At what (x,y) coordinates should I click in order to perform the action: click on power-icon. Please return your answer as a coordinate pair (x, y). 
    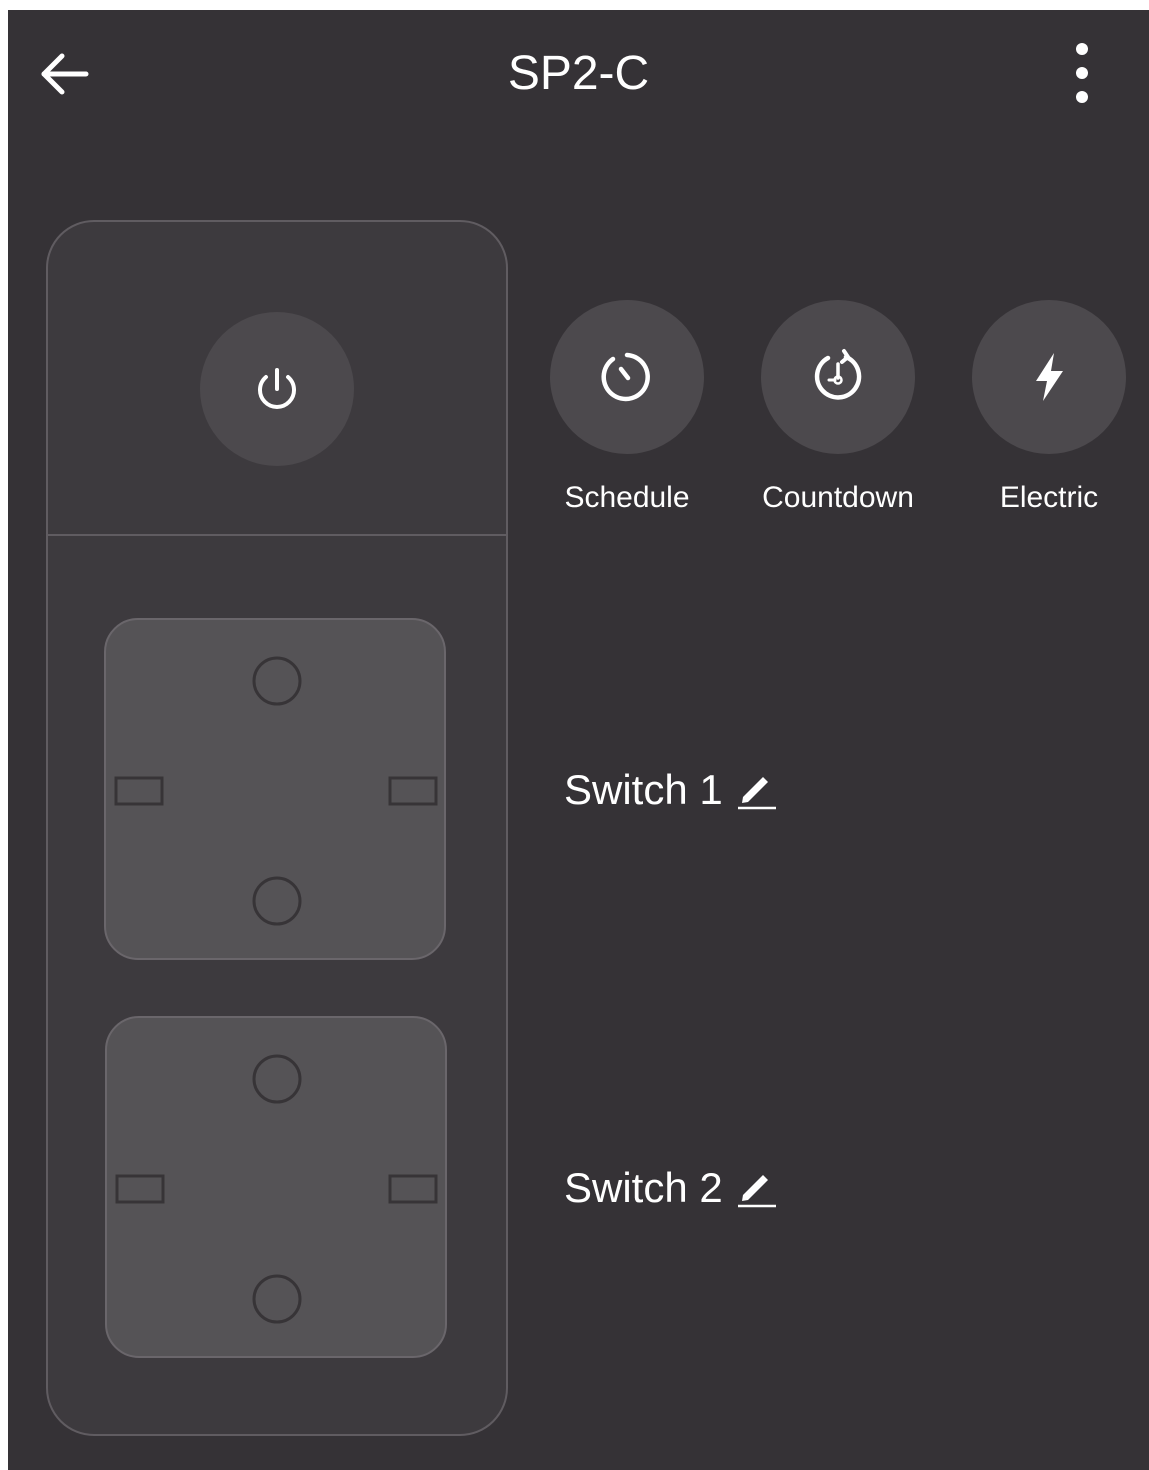
    Looking at the image, I should click on (277, 388).